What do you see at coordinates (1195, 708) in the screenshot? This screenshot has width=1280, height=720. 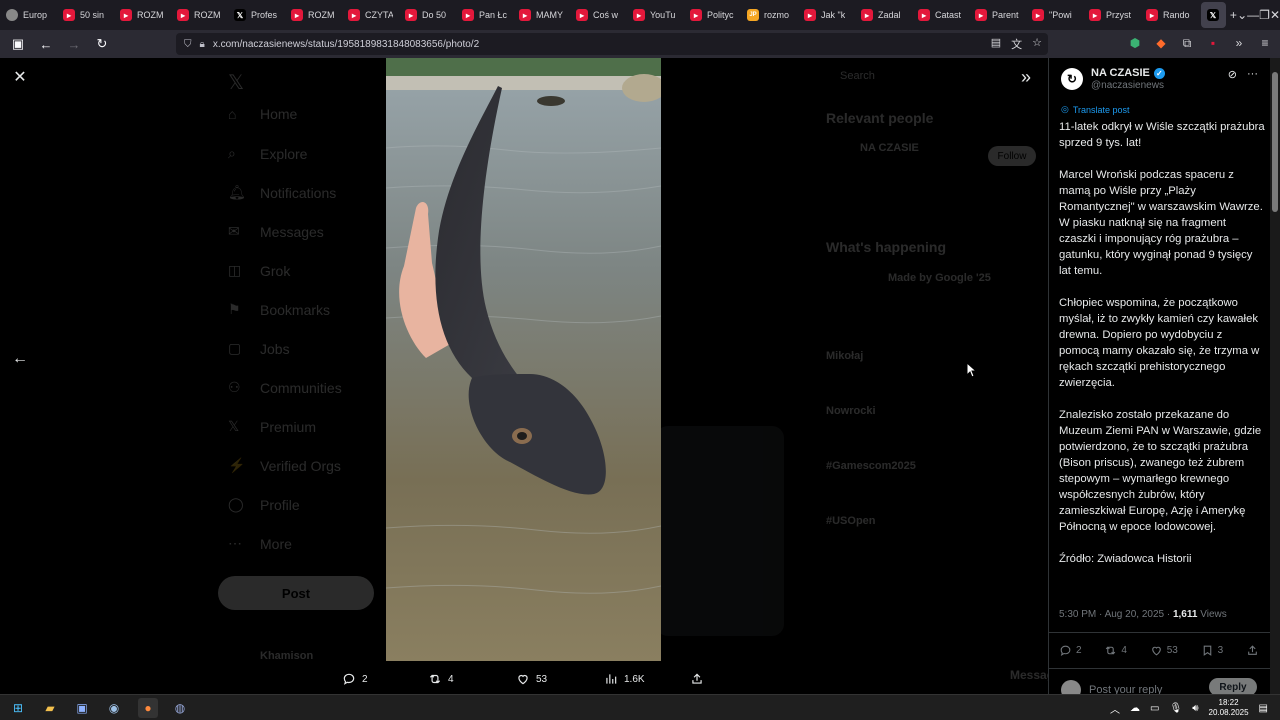 I see `volume-icon: 🔊︎` at bounding box center [1195, 708].